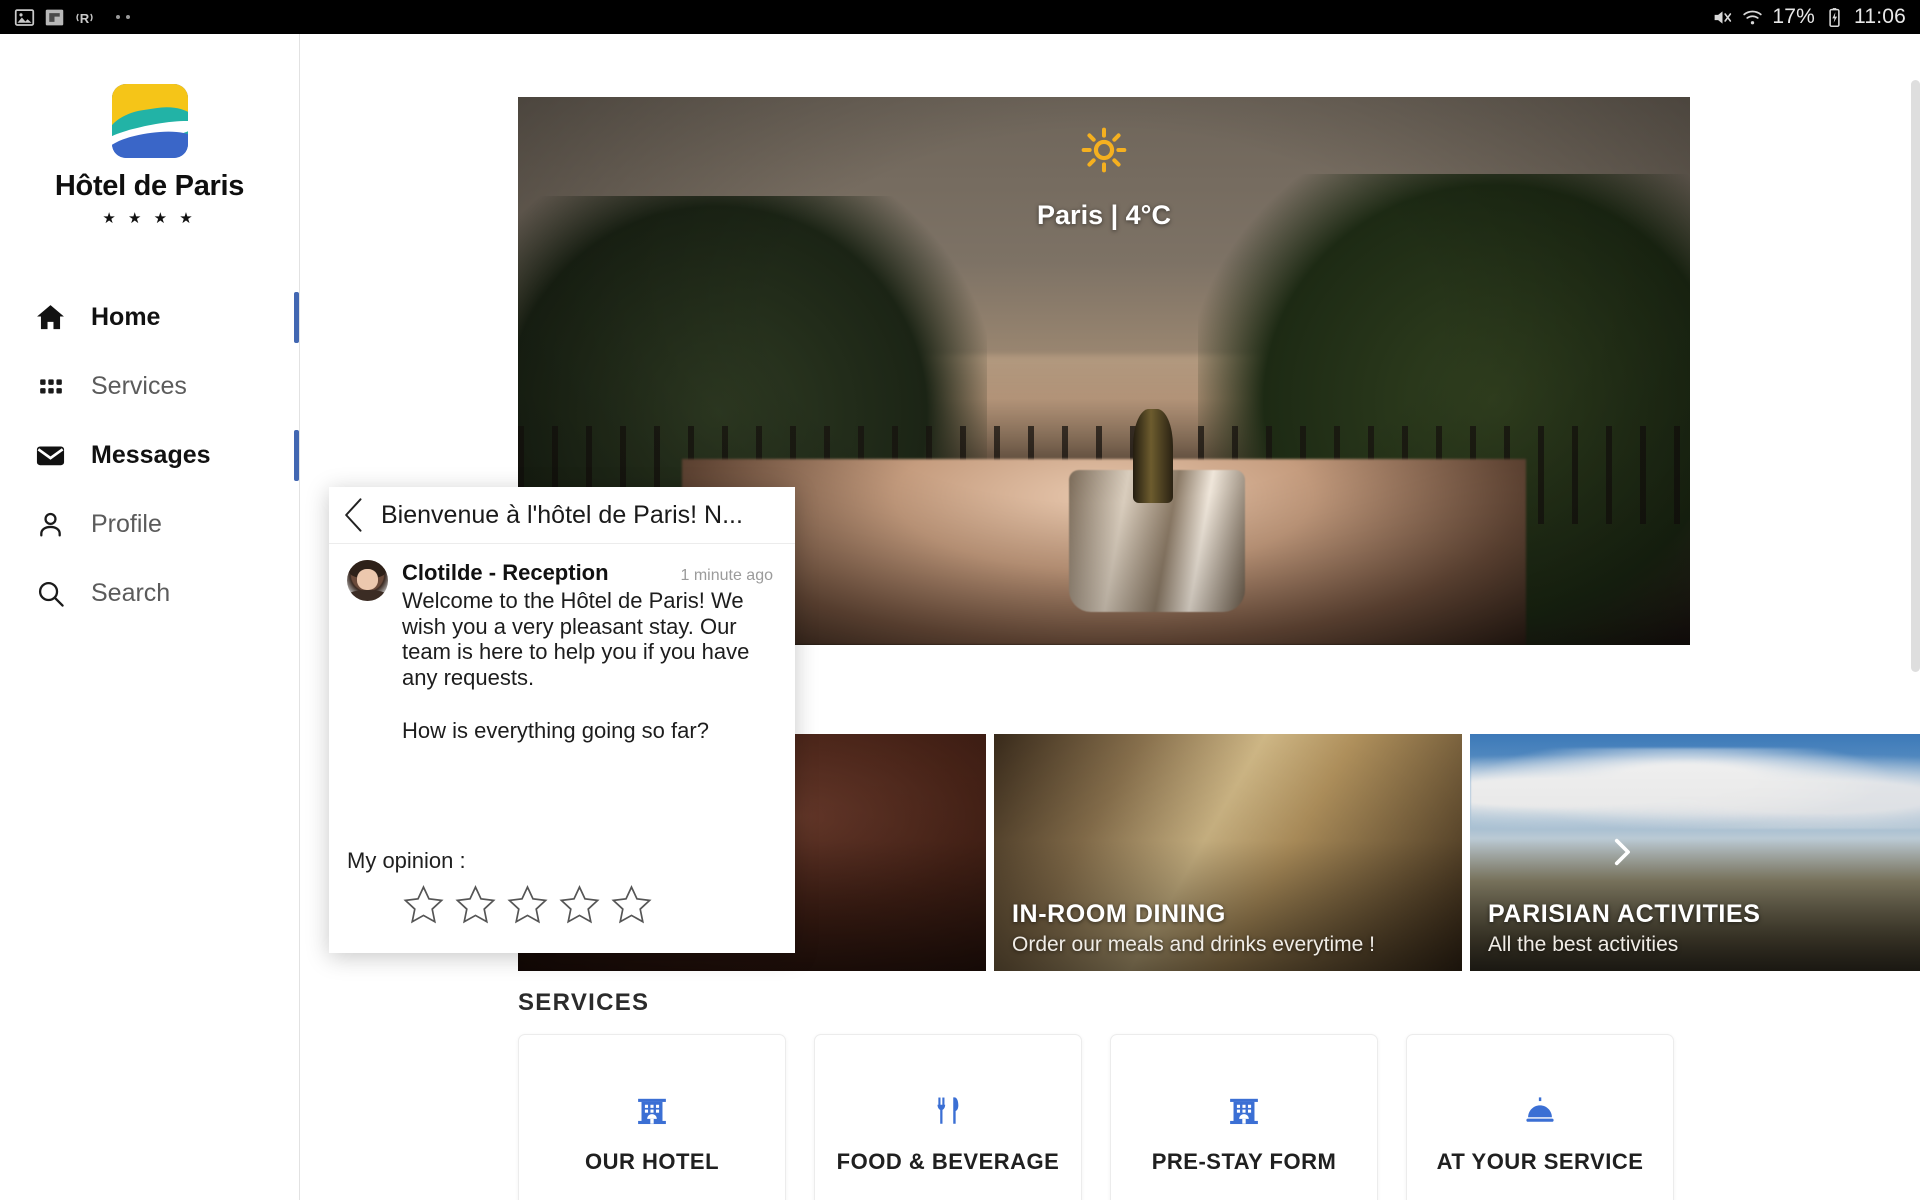 Image resolution: width=1920 pixels, height=1200 pixels. I want to click on svg-text: R, so click(85, 17).